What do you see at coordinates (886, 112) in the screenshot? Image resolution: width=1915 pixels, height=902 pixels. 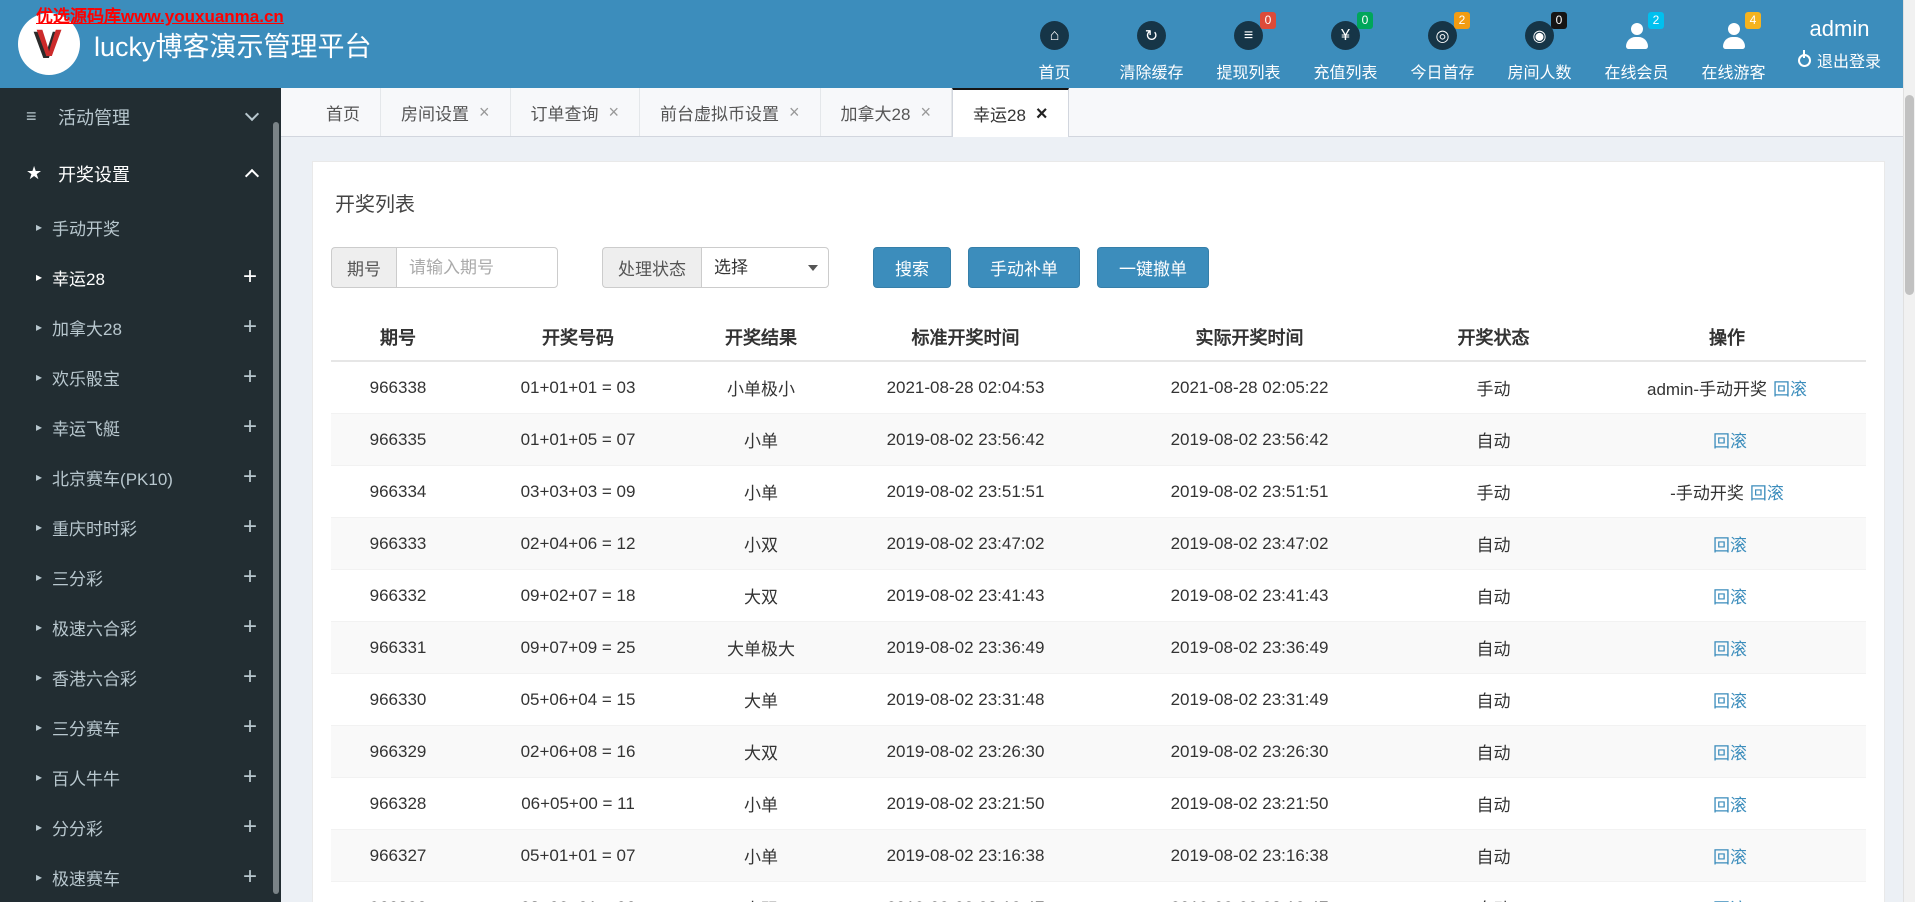 I see `tab-canada-28: 加拿大28 ×` at bounding box center [886, 112].